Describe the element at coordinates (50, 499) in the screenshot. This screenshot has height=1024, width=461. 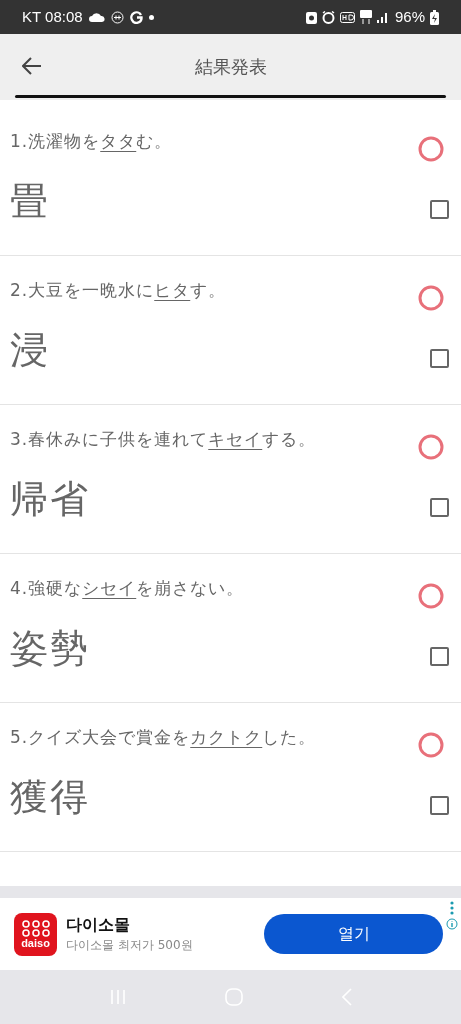
I see `answer-text: 帰省` at that location.